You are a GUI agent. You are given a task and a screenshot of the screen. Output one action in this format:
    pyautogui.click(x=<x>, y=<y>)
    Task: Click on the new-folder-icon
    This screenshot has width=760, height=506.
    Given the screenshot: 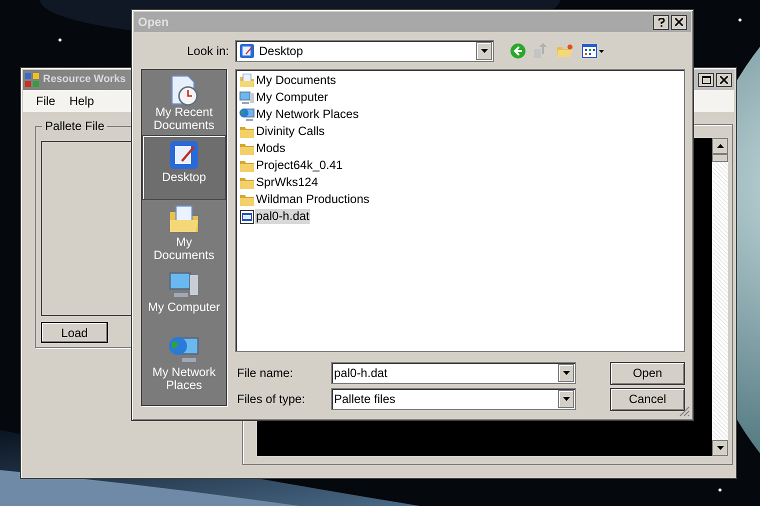 What is the action you would take?
    pyautogui.click(x=565, y=51)
    